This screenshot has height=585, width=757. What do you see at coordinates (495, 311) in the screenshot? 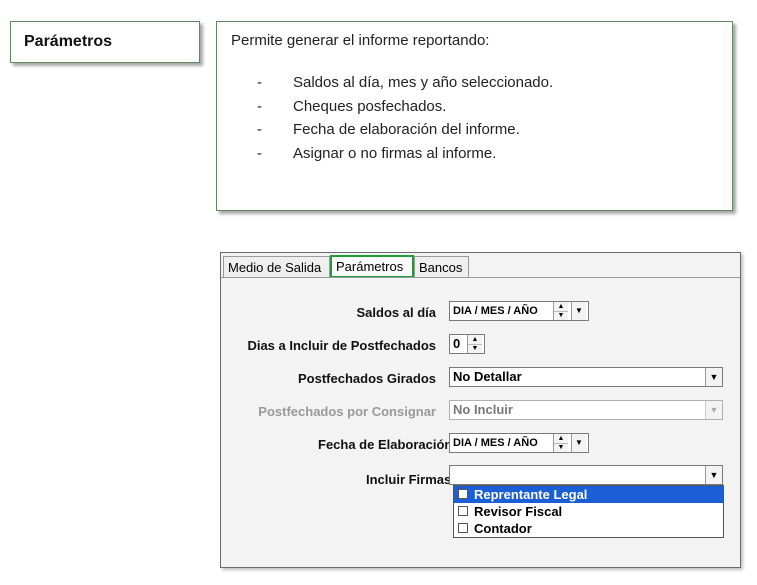
I see `saldos-date-value: DIA / MES / AÑO` at bounding box center [495, 311].